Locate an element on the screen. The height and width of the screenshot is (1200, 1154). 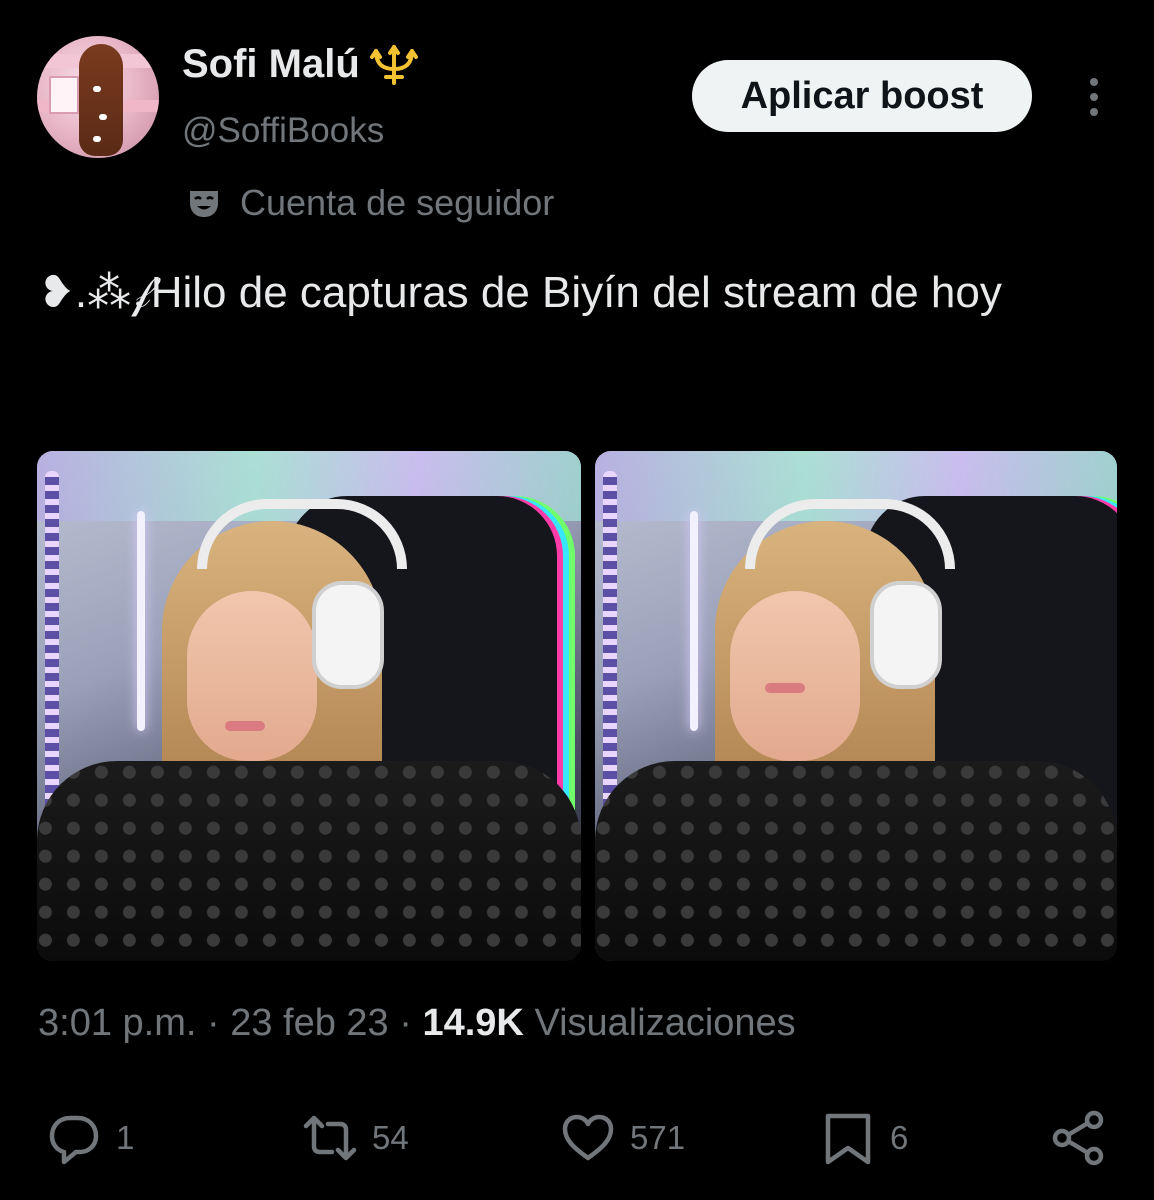
bookmark-button: 6 is located at coordinates (864, 1138).